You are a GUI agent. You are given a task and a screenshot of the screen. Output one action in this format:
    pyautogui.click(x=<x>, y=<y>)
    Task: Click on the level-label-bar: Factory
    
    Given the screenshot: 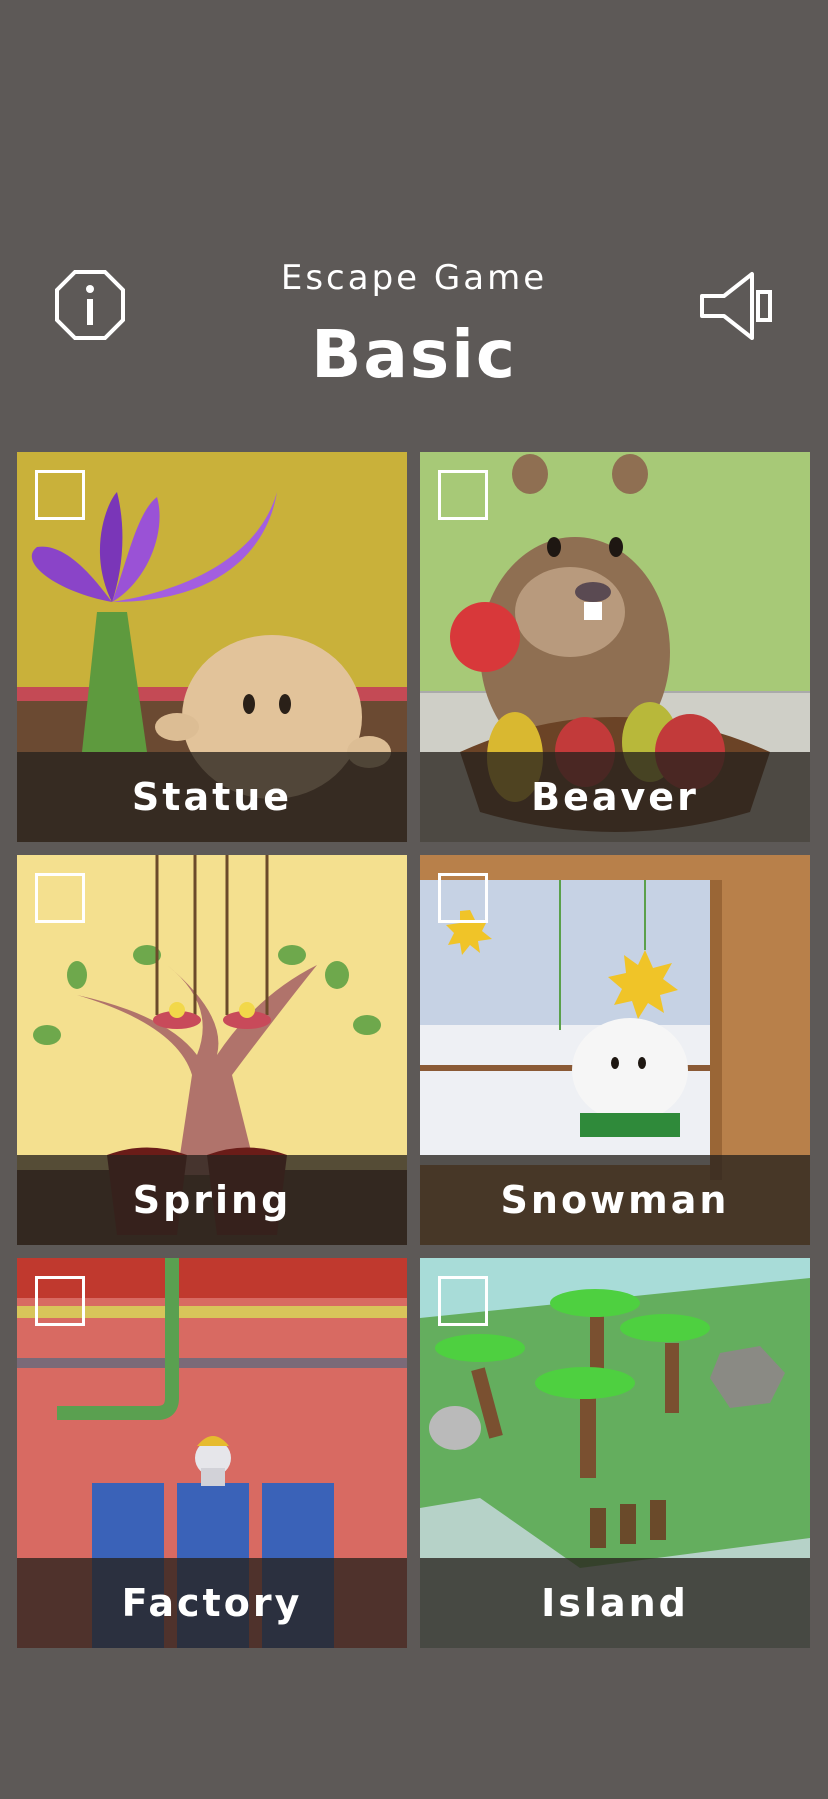 What is the action you would take?
    pyautogui.click(x=212, y=1603)
    